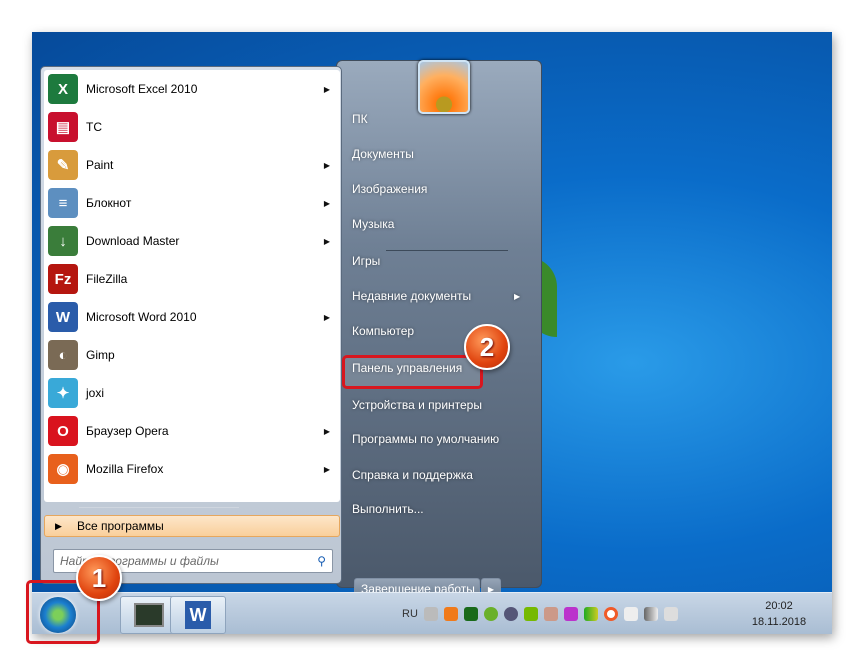 This screenshot has height=664, width=864. What do you see at coordinates (149, 615) in the screenshot?
I see `monitor-icon` at bounding box center [149, 615].